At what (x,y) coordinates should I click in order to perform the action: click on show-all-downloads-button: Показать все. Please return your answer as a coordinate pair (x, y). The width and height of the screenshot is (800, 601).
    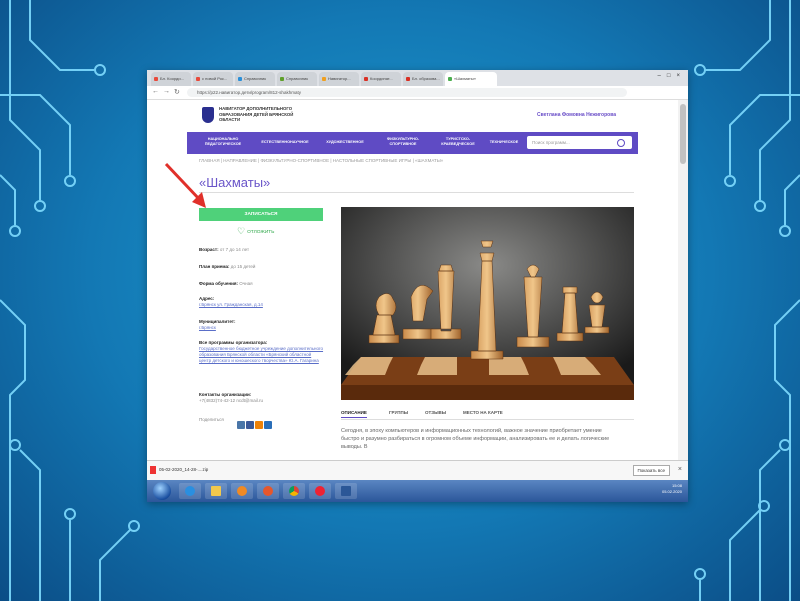
    Looking at the image, I should click on (651, 470).